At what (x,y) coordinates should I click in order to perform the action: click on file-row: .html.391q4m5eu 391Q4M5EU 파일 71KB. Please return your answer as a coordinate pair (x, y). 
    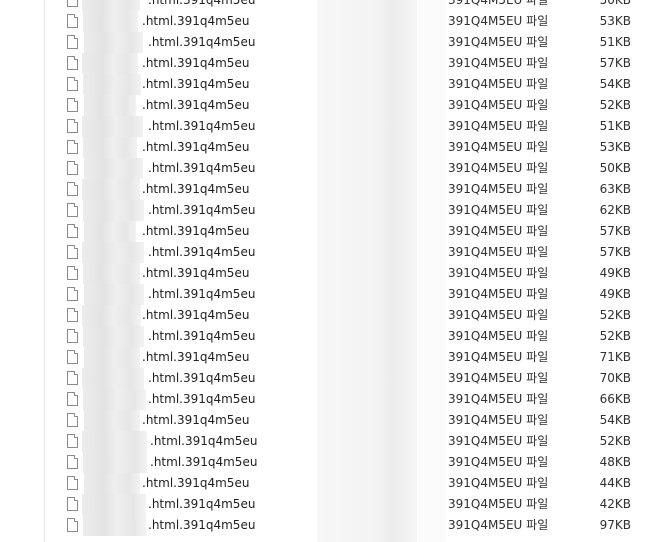
    Looking at the image, I should click on (329, 357).